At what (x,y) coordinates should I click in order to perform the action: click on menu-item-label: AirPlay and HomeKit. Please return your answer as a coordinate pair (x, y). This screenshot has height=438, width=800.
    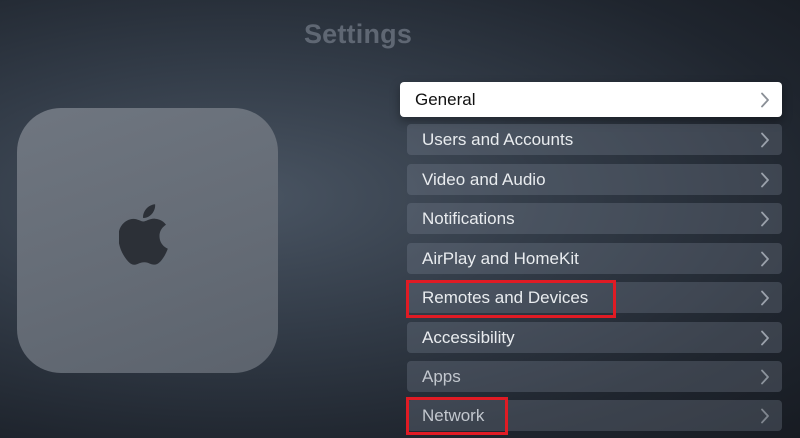
    Looking at the image, I should click on (500, 258).